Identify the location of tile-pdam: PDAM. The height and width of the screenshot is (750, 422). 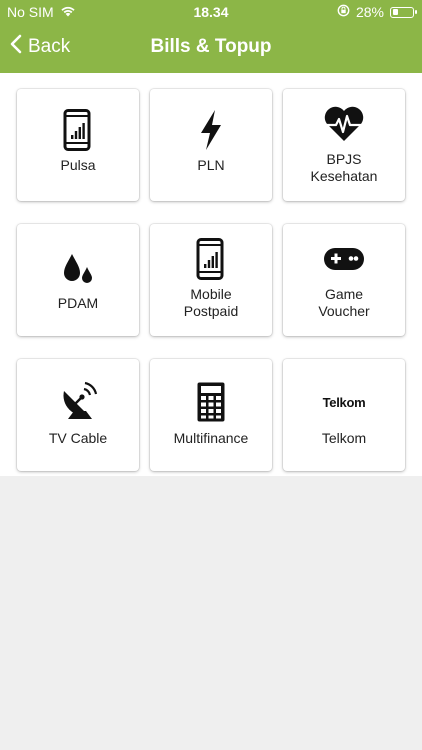
(78, 280).